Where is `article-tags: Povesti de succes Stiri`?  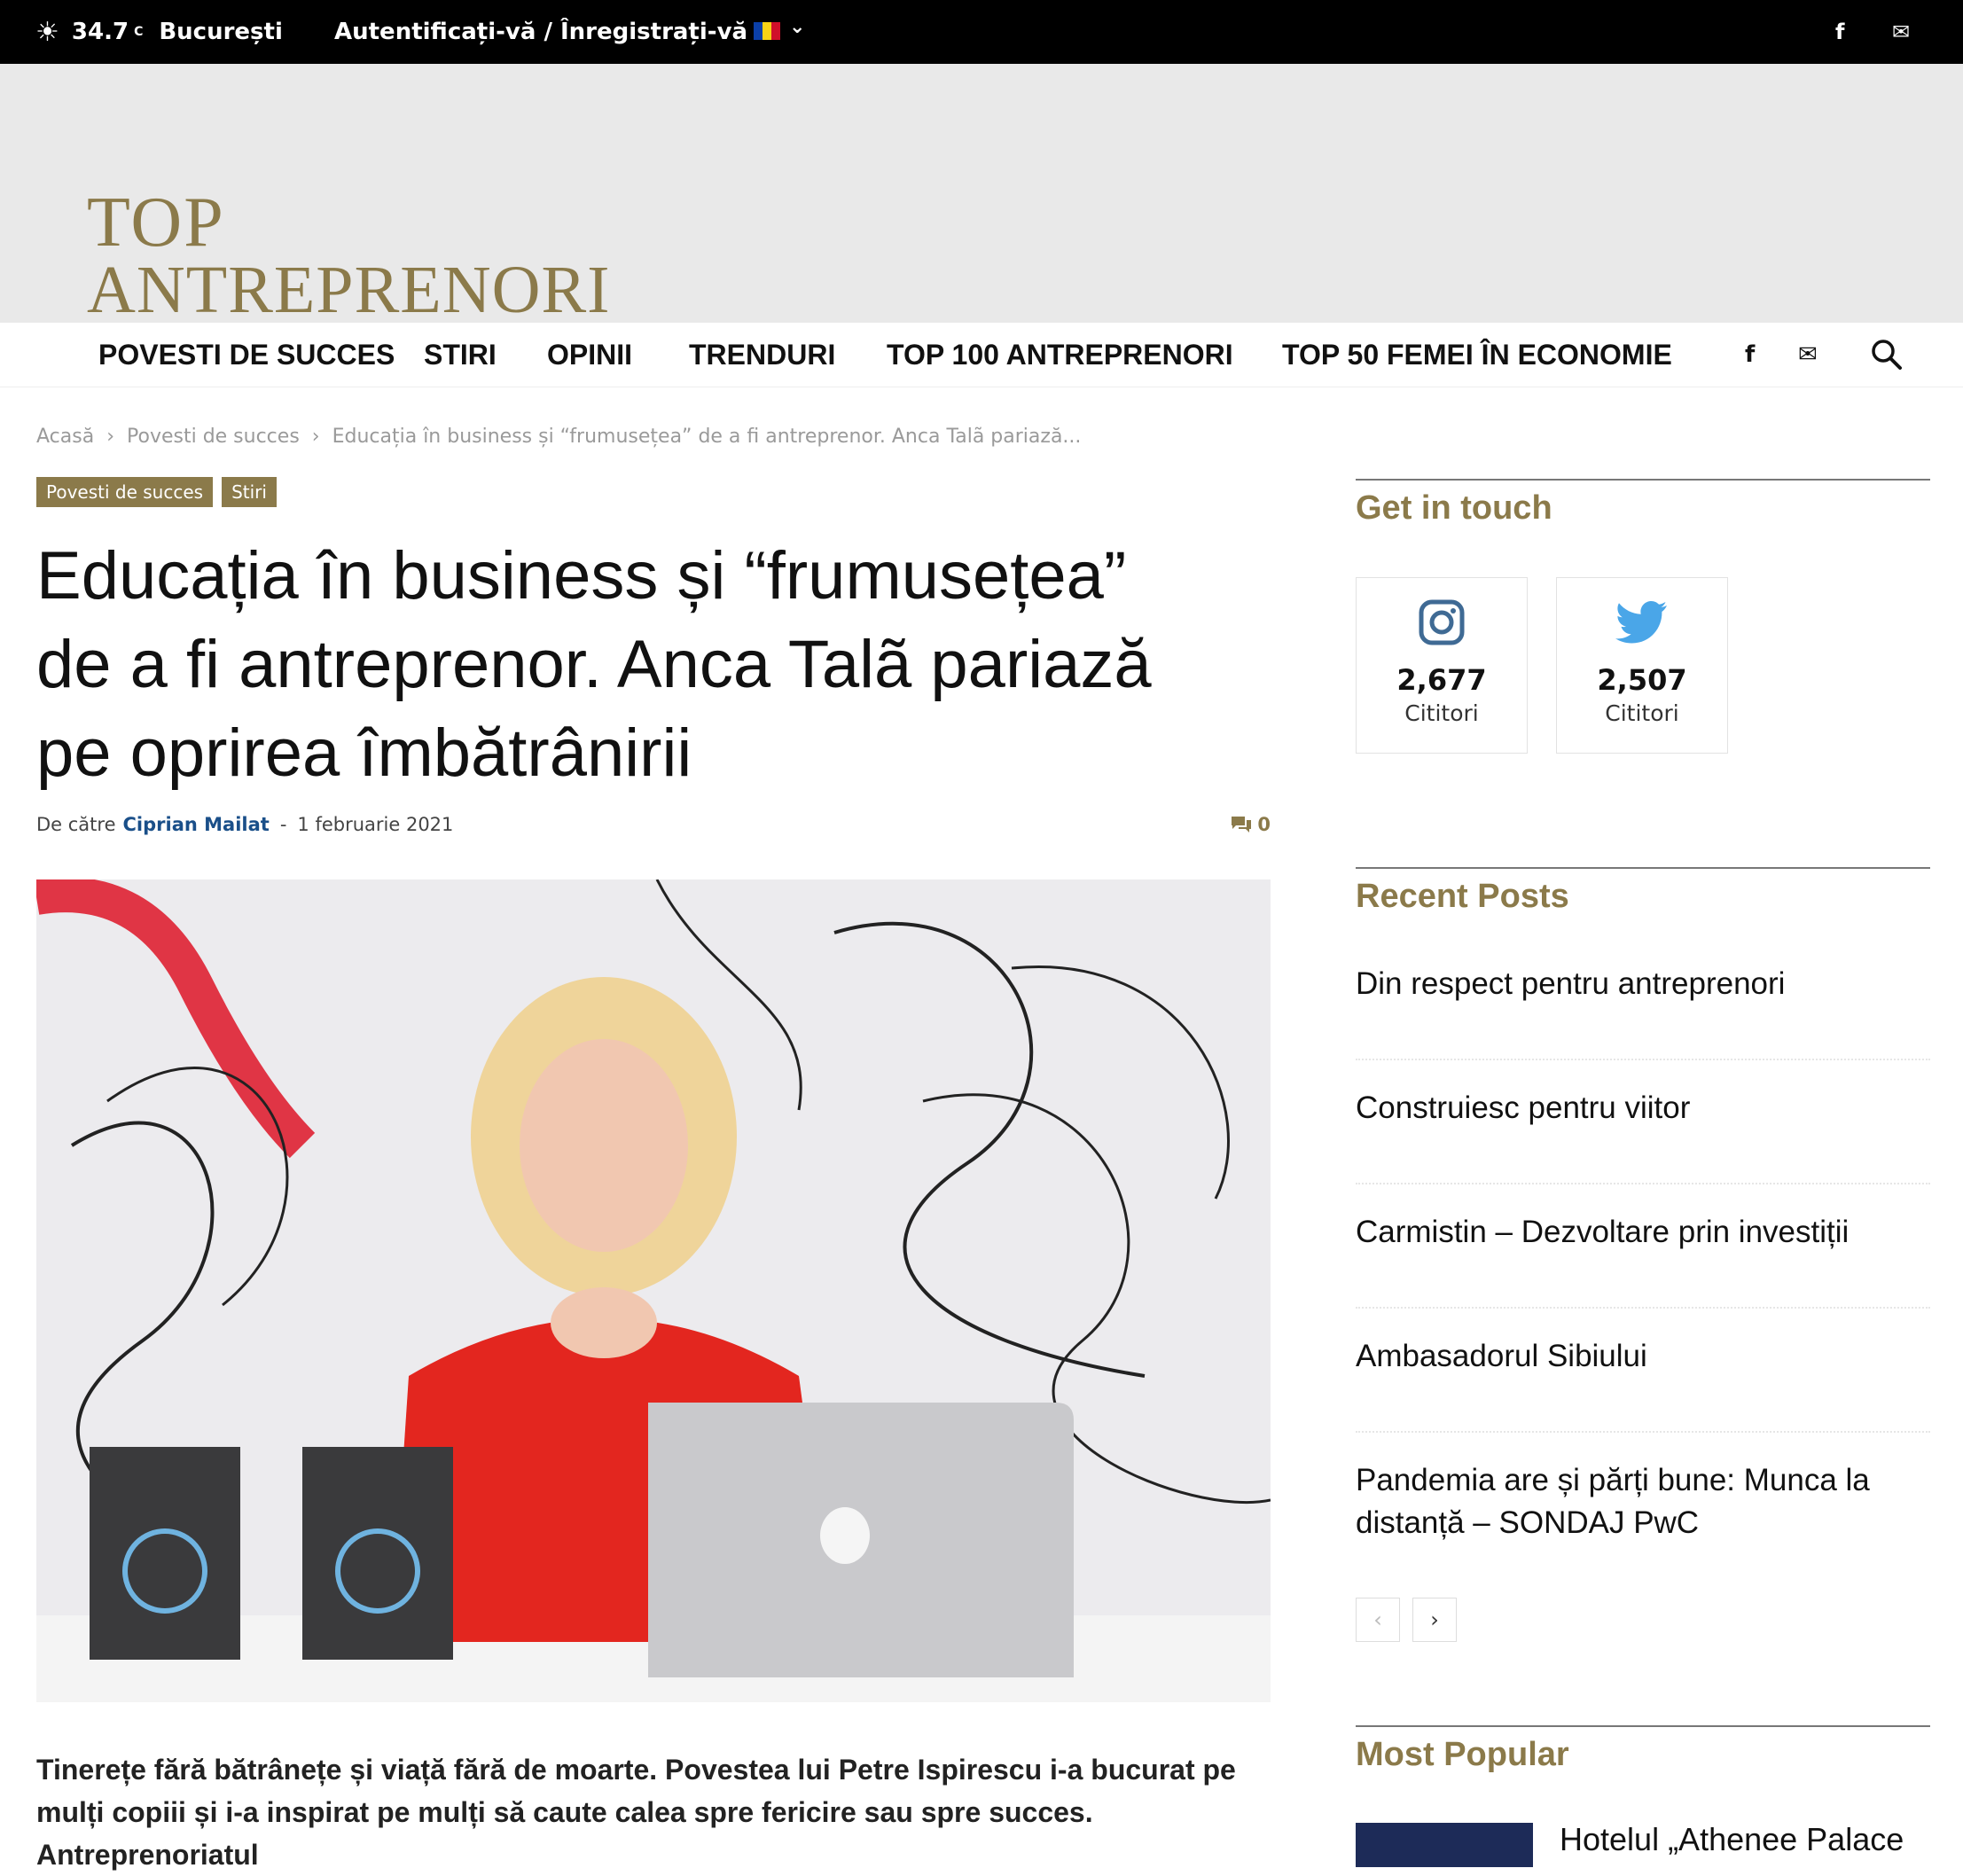 article-tags: Povesti de succes Stiri is located at coordinates (156, 492).